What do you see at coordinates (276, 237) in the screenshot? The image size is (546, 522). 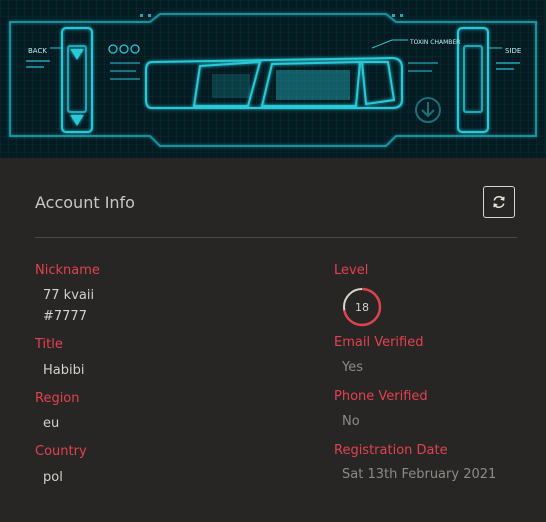 I see `header-divider` at bounding box center [276, 237].